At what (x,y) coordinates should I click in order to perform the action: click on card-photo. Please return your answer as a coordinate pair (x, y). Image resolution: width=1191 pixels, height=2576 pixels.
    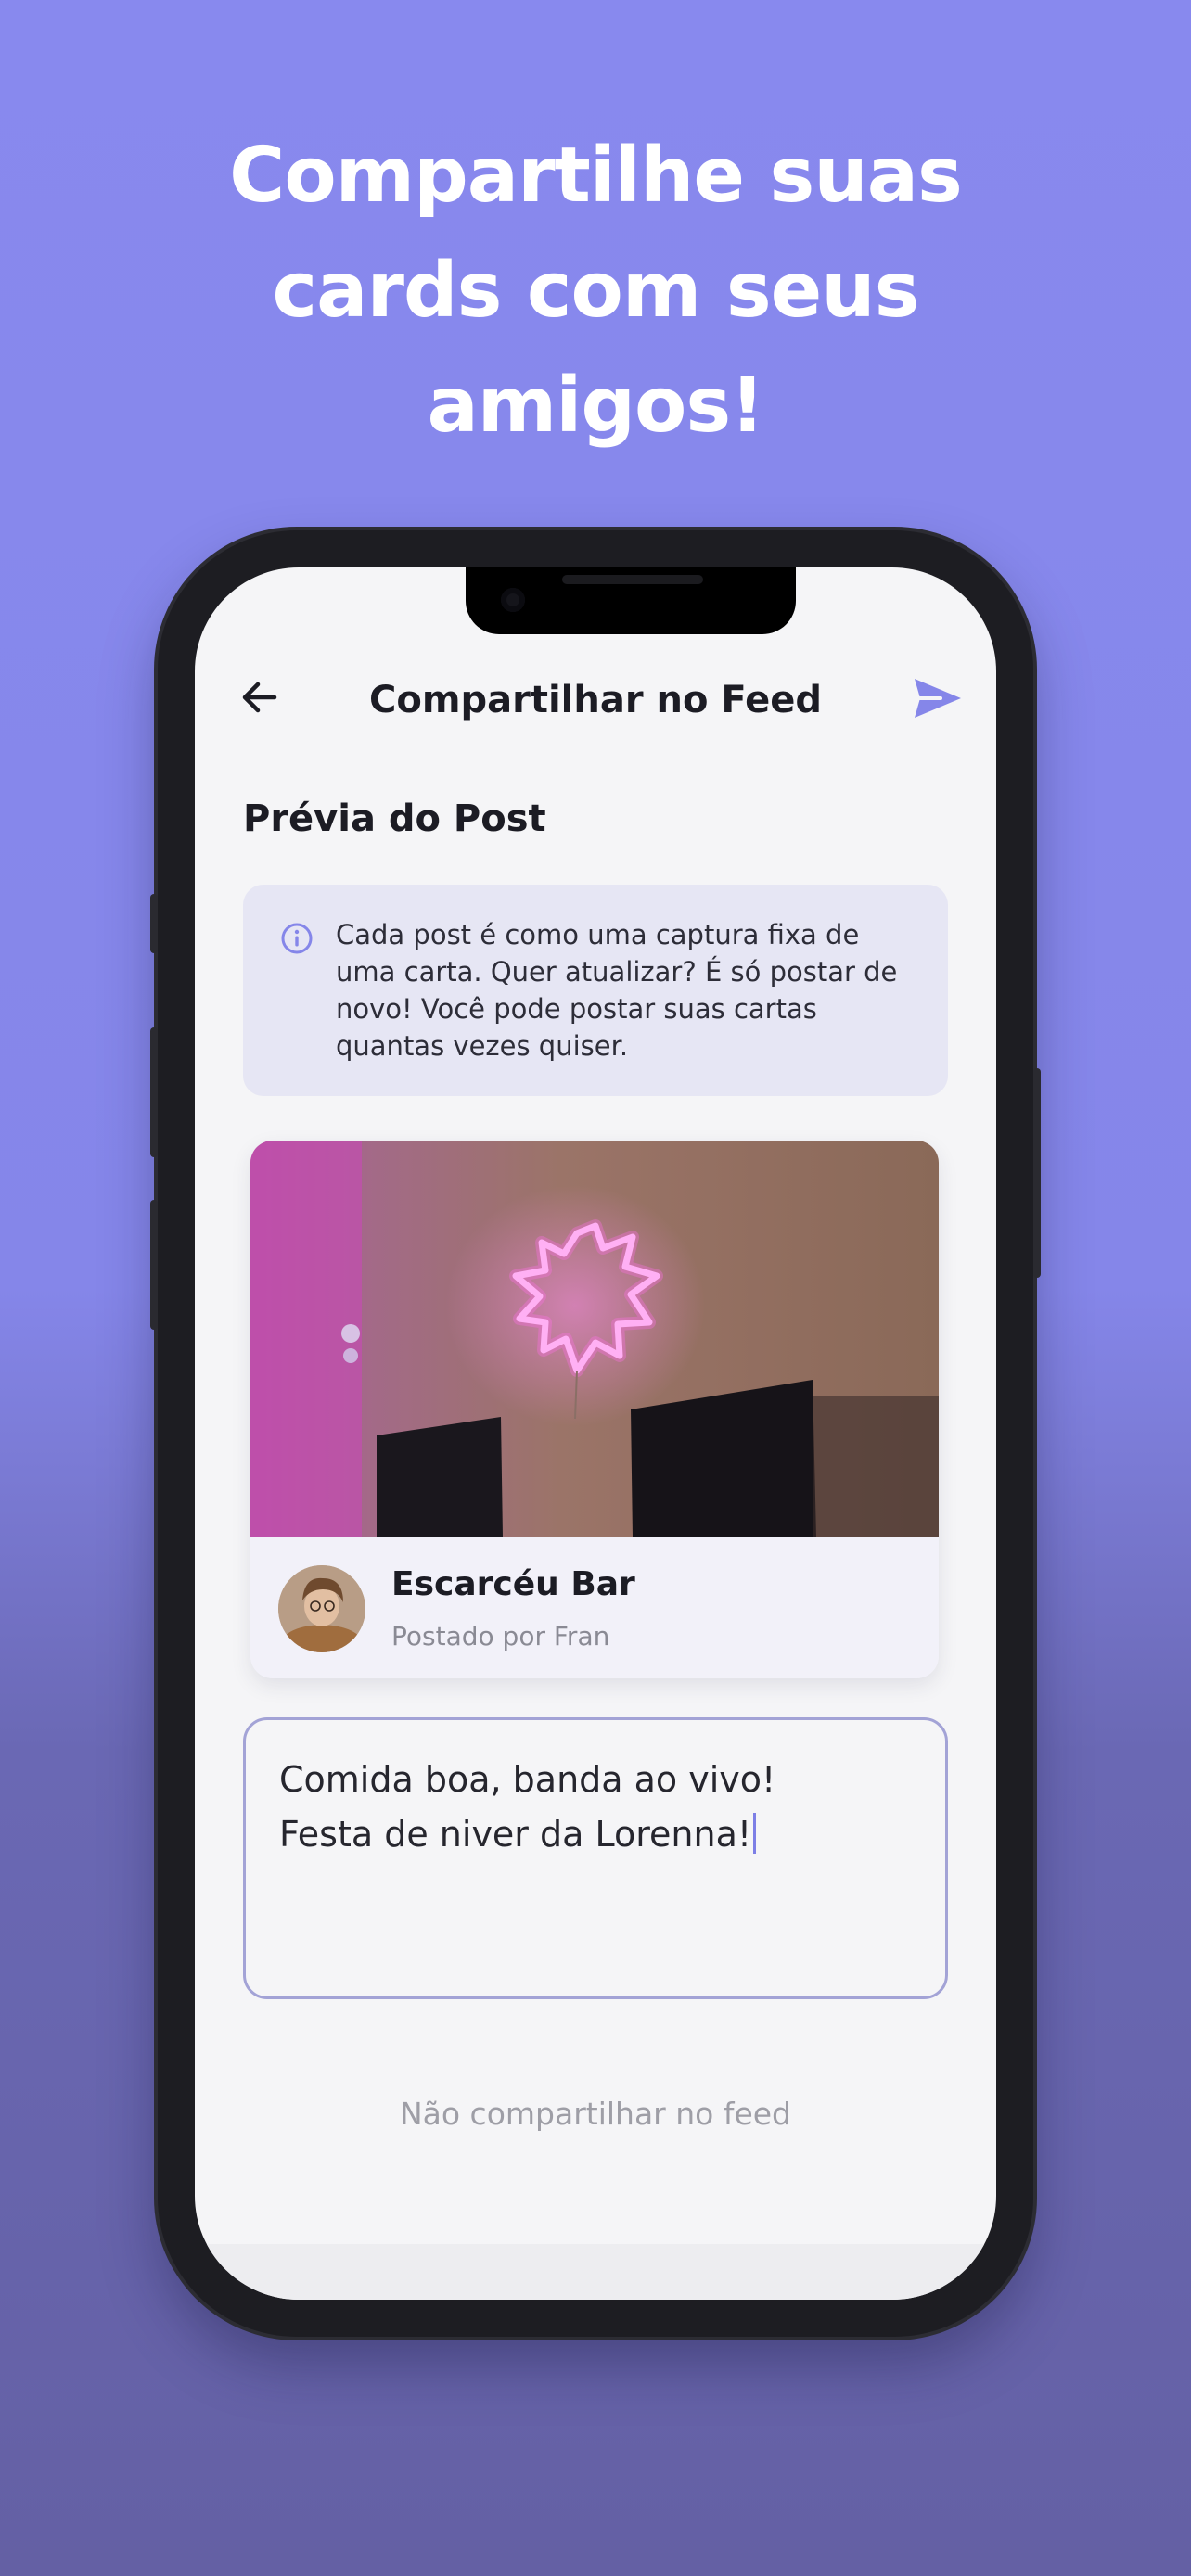
    Looking at the image, I should click on (594, 1339).